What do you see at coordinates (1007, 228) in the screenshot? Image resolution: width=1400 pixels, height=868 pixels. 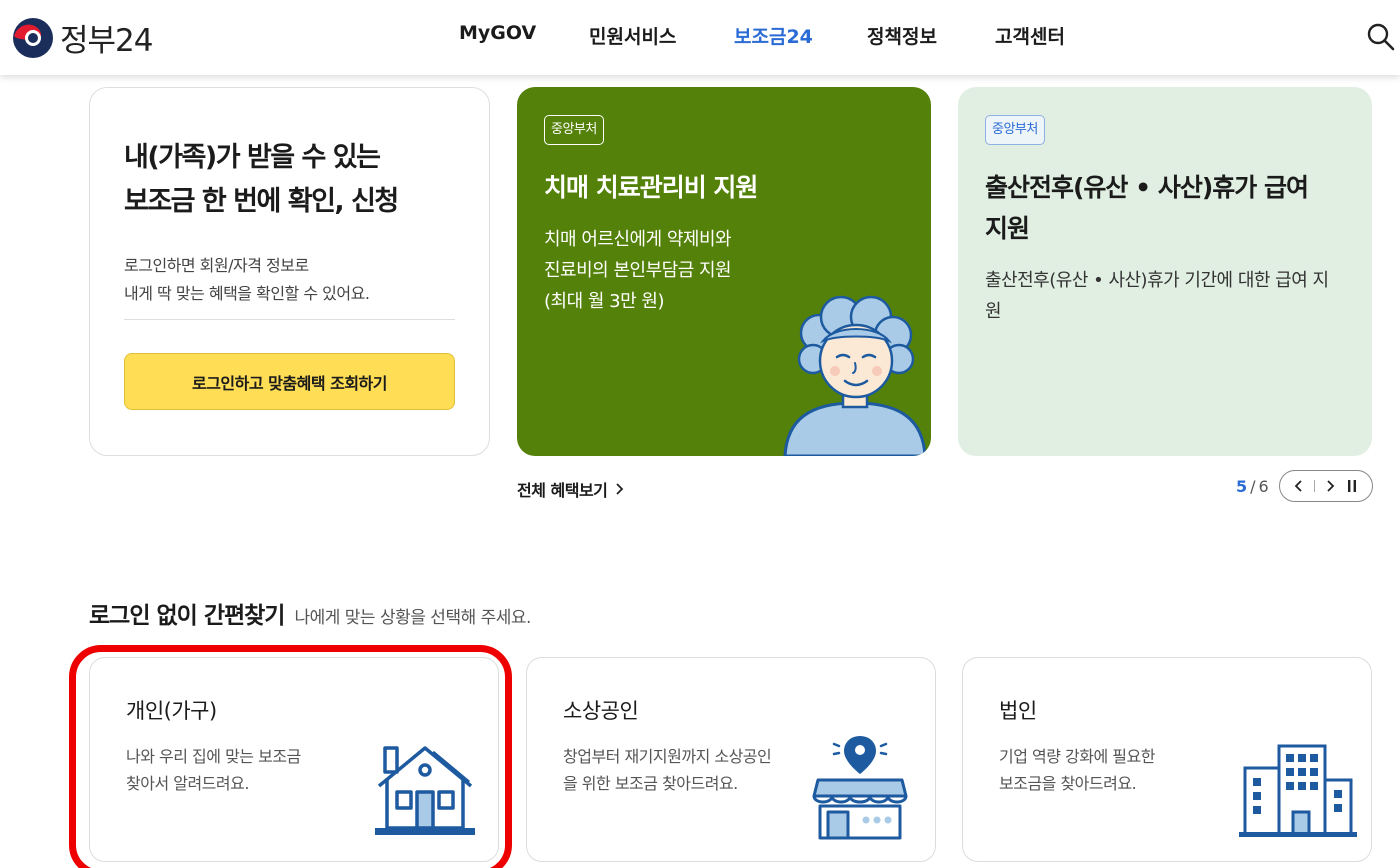 I see `slide-title-line: 지원` at bounding box center [1007, 228].